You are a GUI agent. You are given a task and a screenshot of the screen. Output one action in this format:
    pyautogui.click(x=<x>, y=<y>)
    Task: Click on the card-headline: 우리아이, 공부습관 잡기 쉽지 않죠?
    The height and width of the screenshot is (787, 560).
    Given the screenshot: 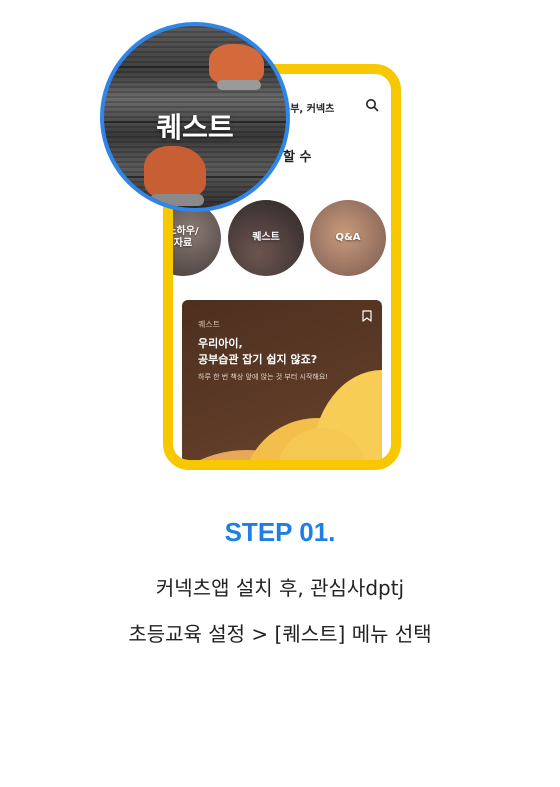 What is the action you would take?
    pyautogui.click(x=258, y=351)
    